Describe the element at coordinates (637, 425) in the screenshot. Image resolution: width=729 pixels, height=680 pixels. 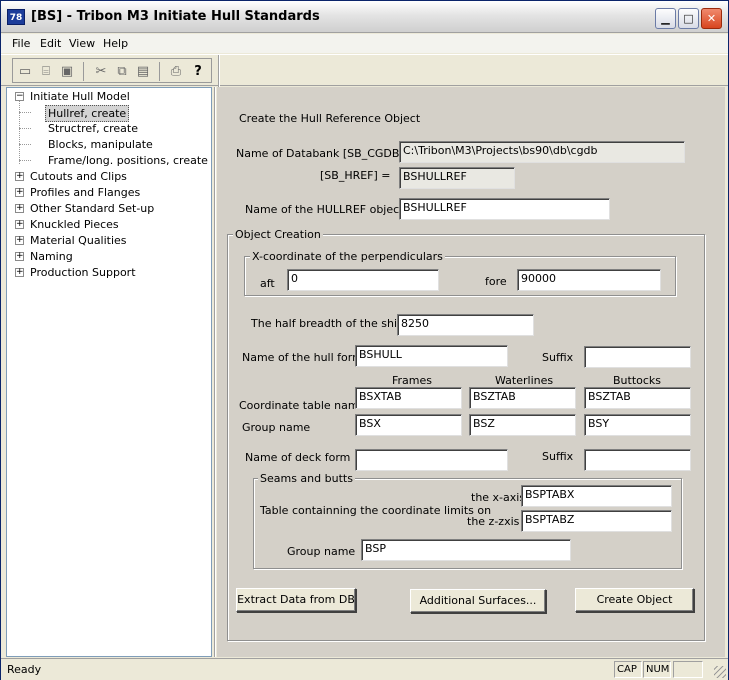
I see `group-buttocks-input: BSY` at that location.